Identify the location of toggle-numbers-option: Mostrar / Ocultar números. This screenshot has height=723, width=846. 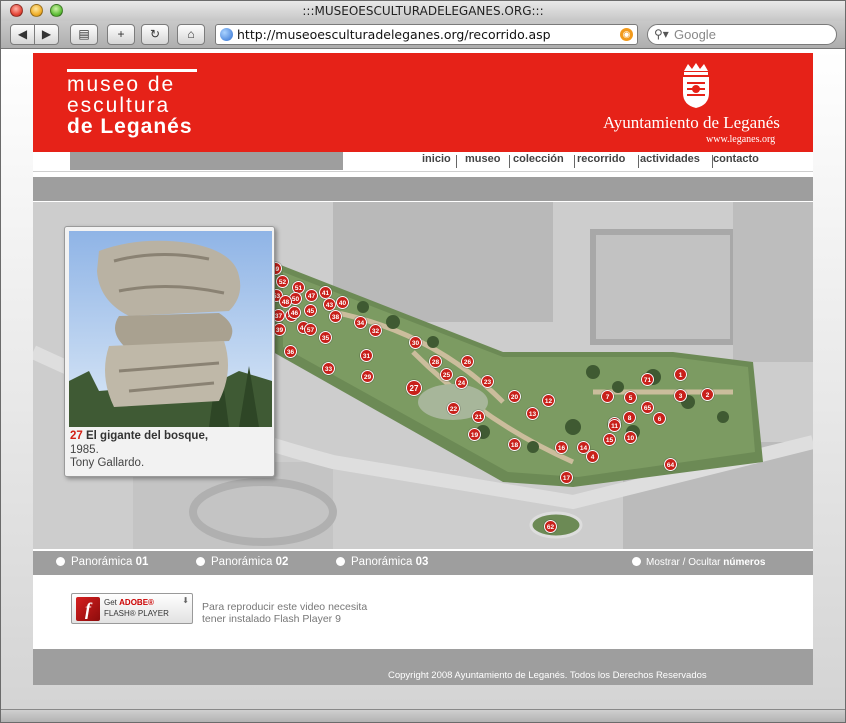
(698, 562).